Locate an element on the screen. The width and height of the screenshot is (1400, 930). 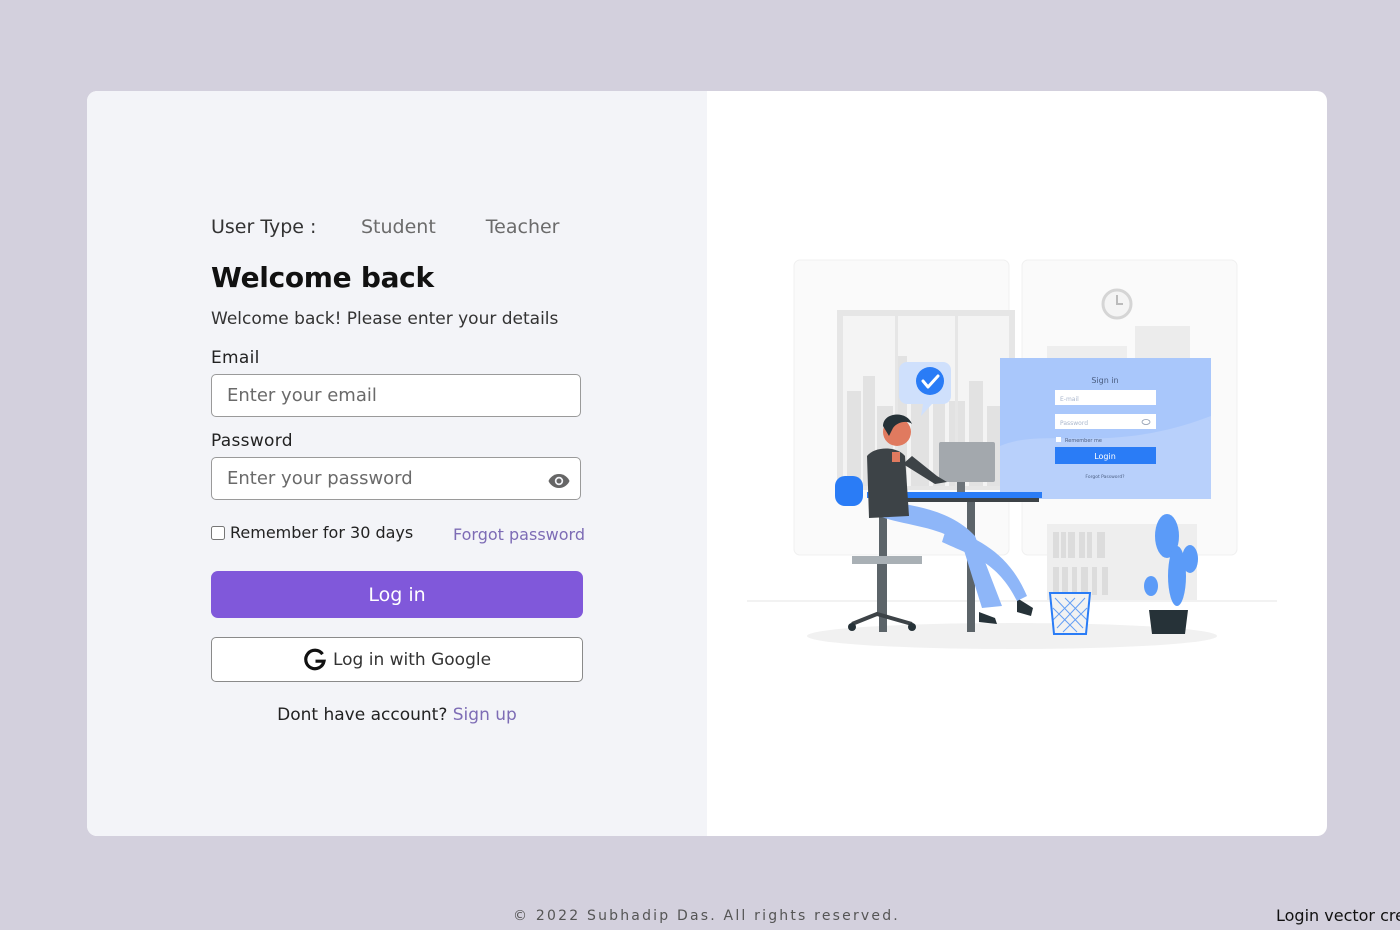
signup-row: Dont have account? Sign up is located at coordinates (397, 715).